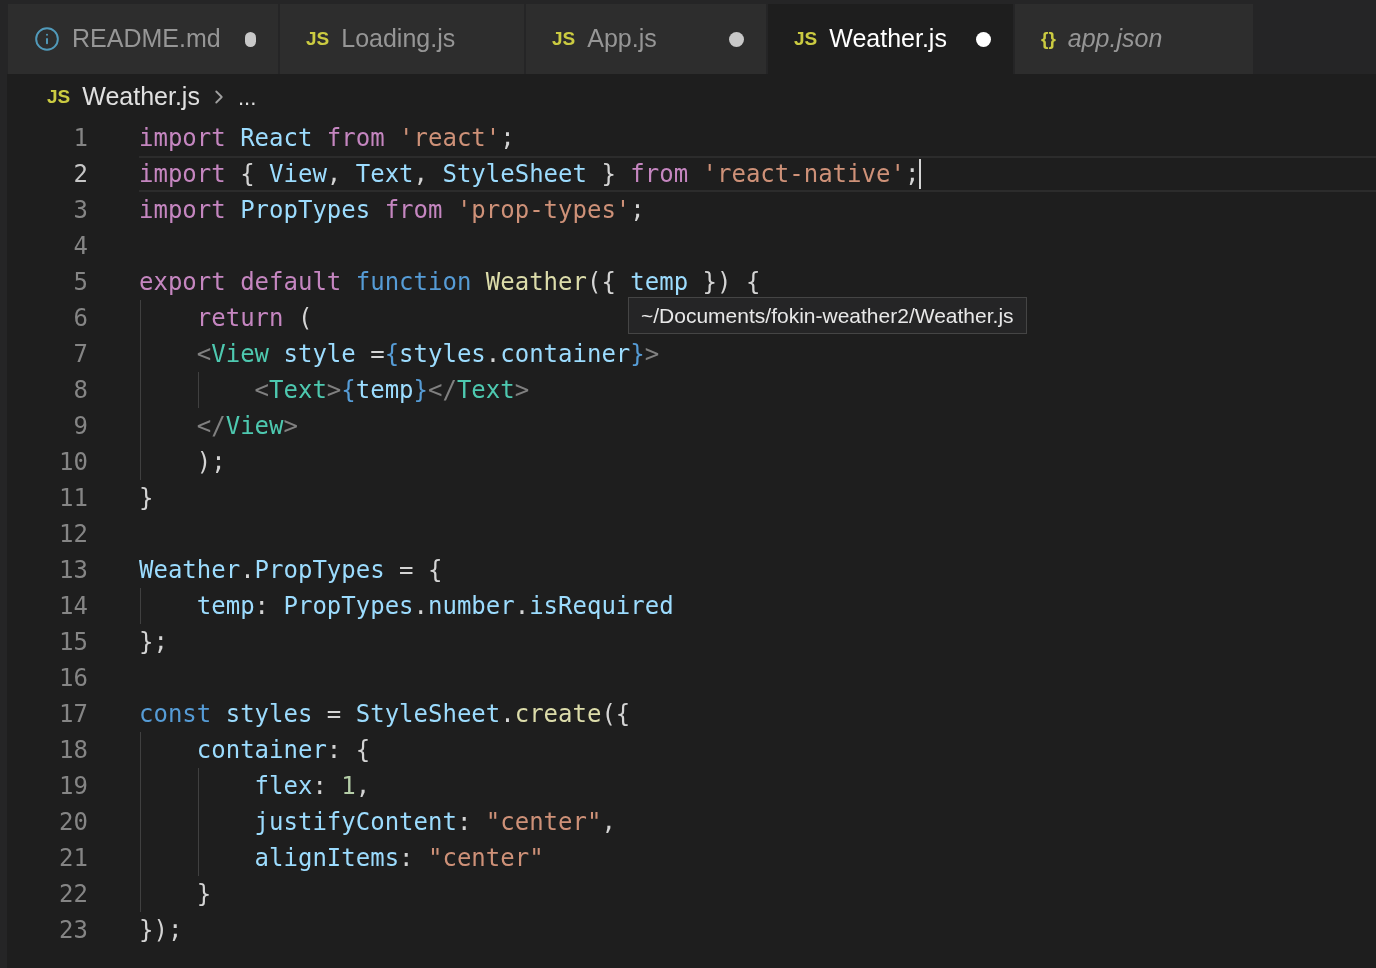  Describe the element at coordinates (291, 570) in the screenshot. I see `code-line: Weather.PropTypes = {` at that location.